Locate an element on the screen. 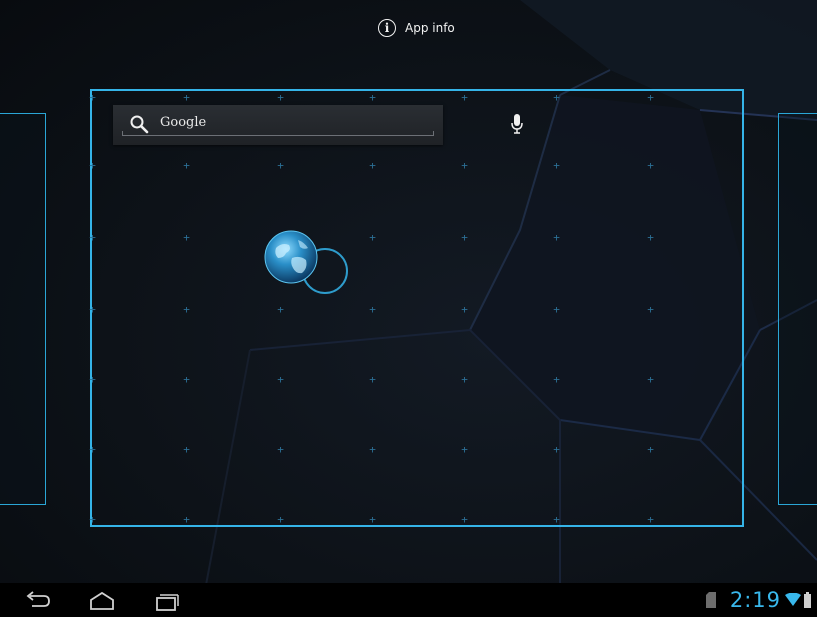  browser-globe-icon is located at coordinates (293, 259).